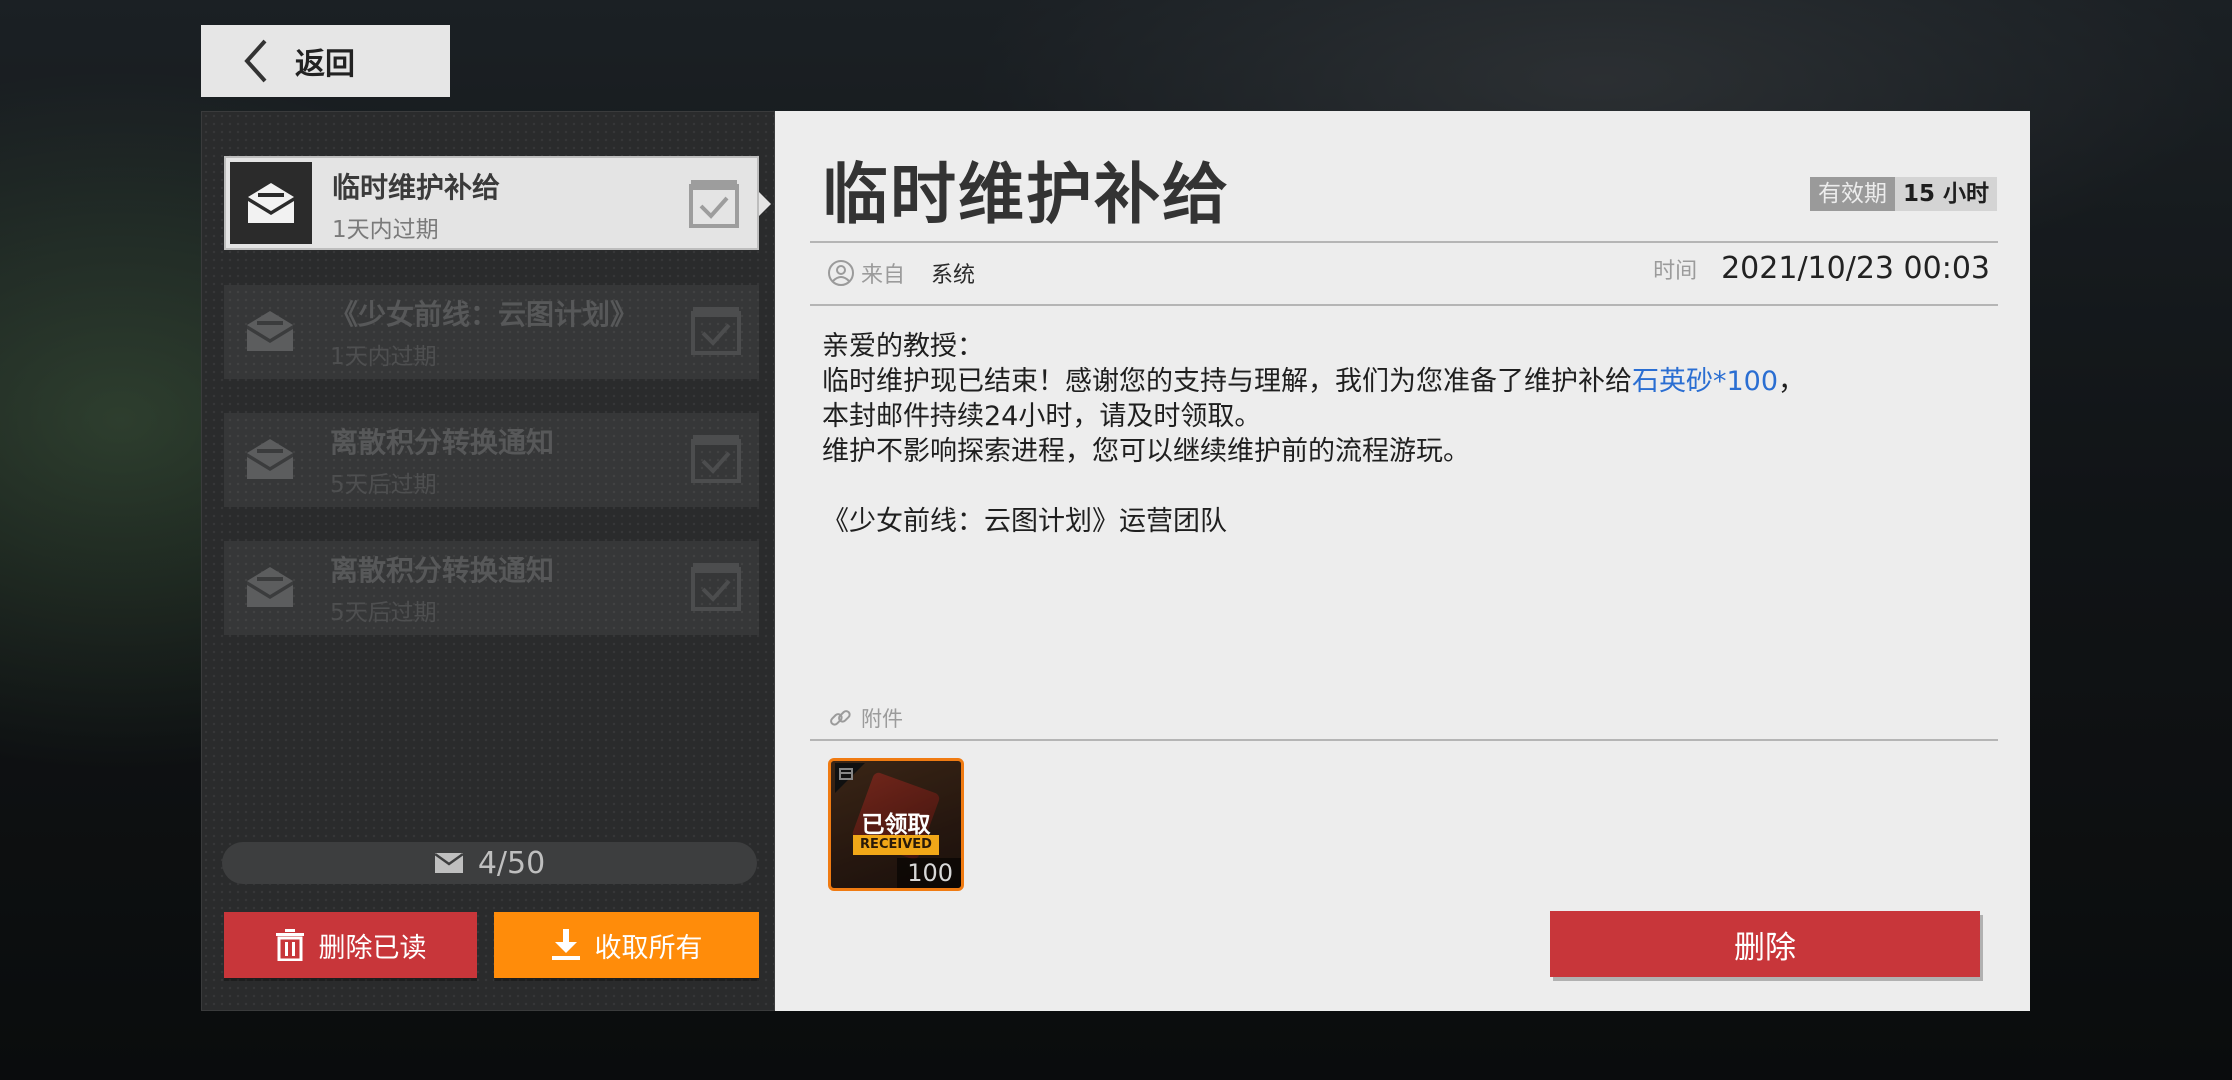  I want to click on sender-value: 系统, so click(953, 275).